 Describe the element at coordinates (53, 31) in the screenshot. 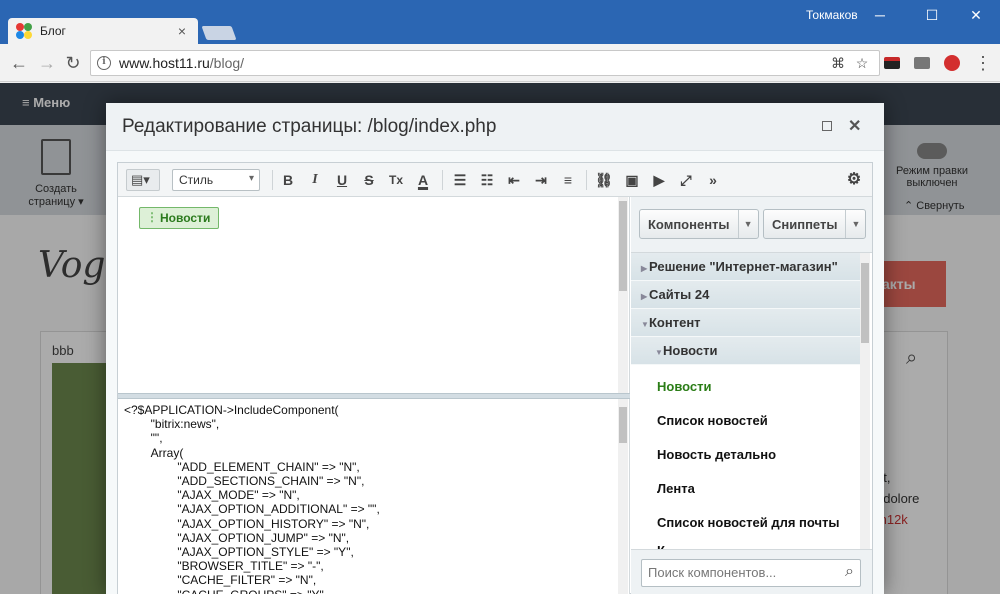

I see `tab-title: Блог` at that location.